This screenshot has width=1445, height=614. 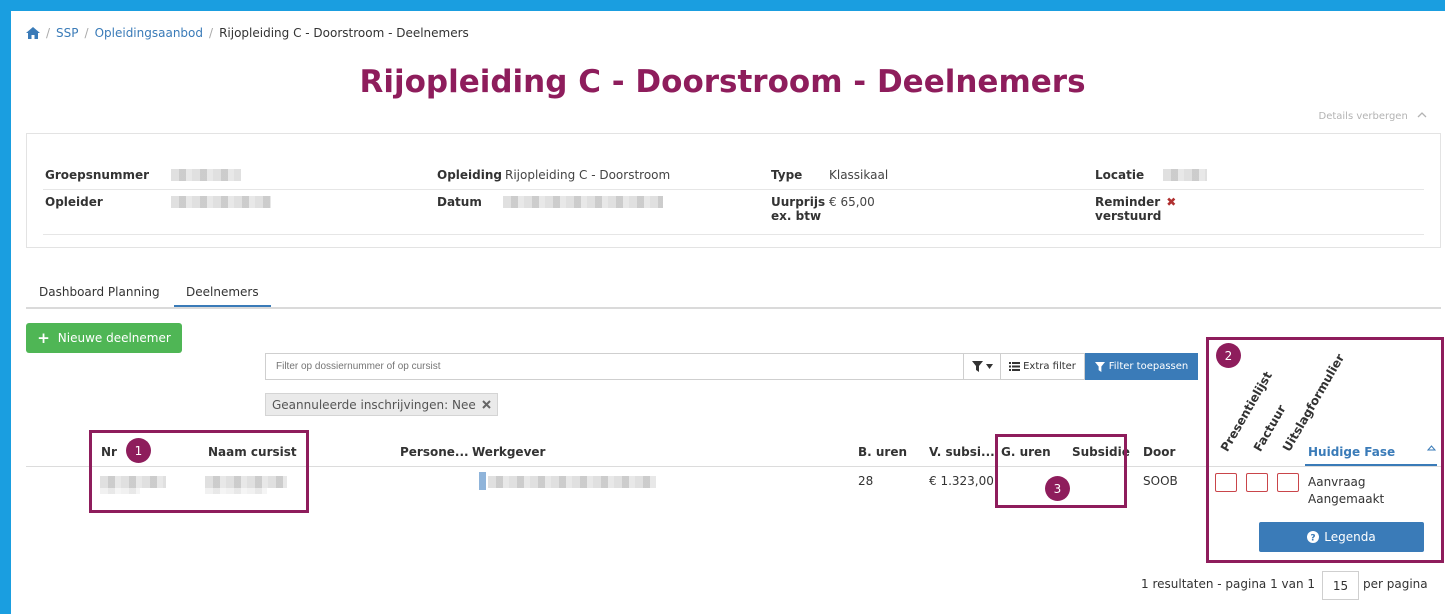 I want to click on per-page-input: 15, so click(x=1340, y=585).